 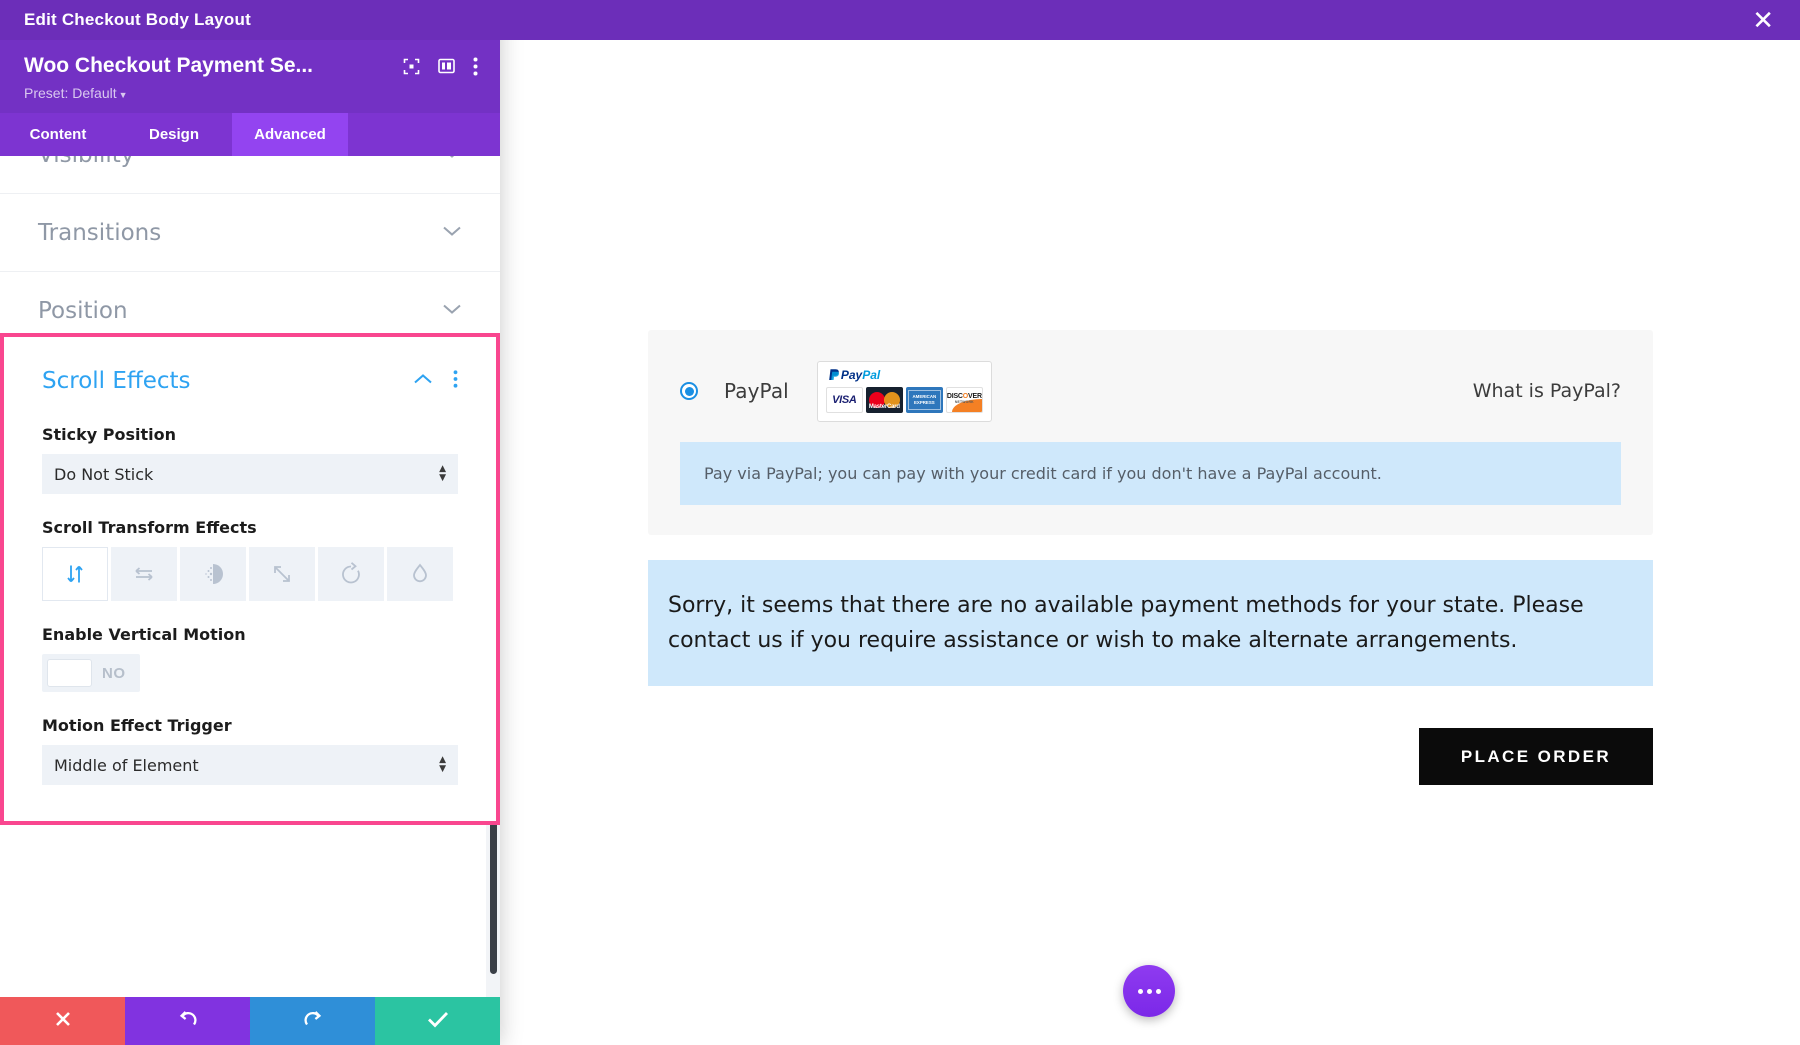 I want to click on fade-in-out-icon, so click(x=213, y=574).